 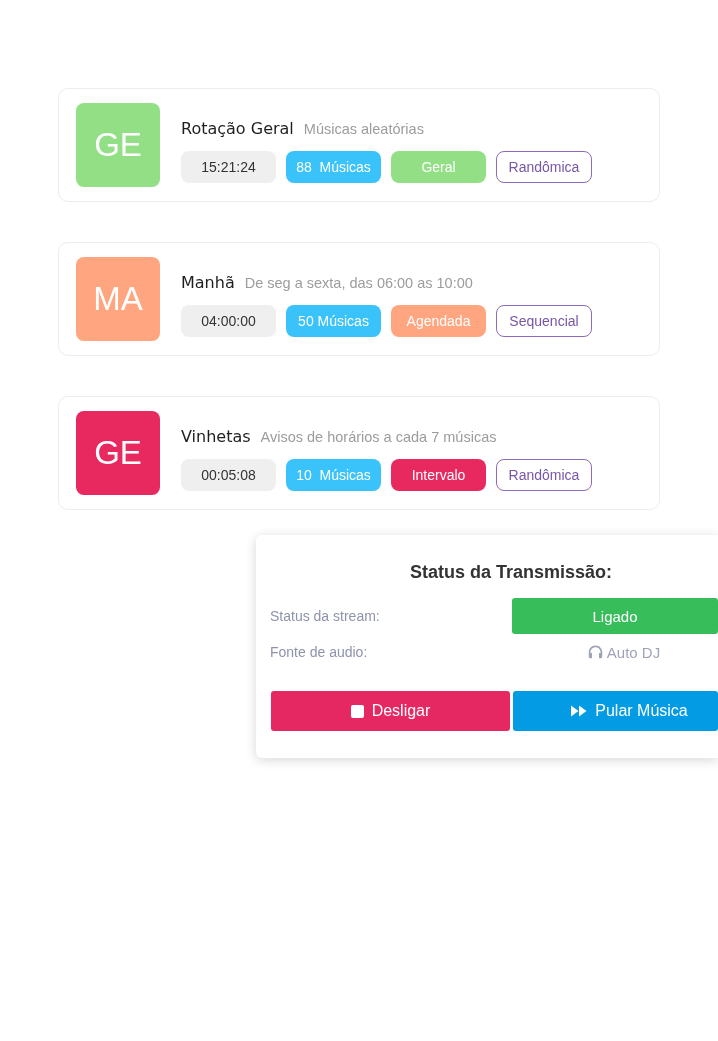 I want to click on duration-tag: 15:21:24, so click(x=228, y=167).